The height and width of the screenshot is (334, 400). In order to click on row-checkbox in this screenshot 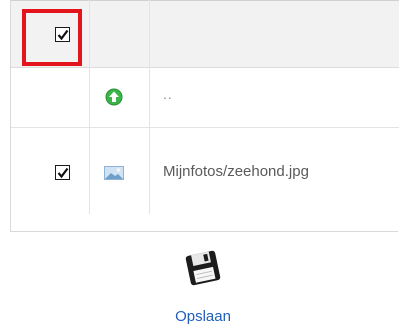, I will do `click(62, 172)`.